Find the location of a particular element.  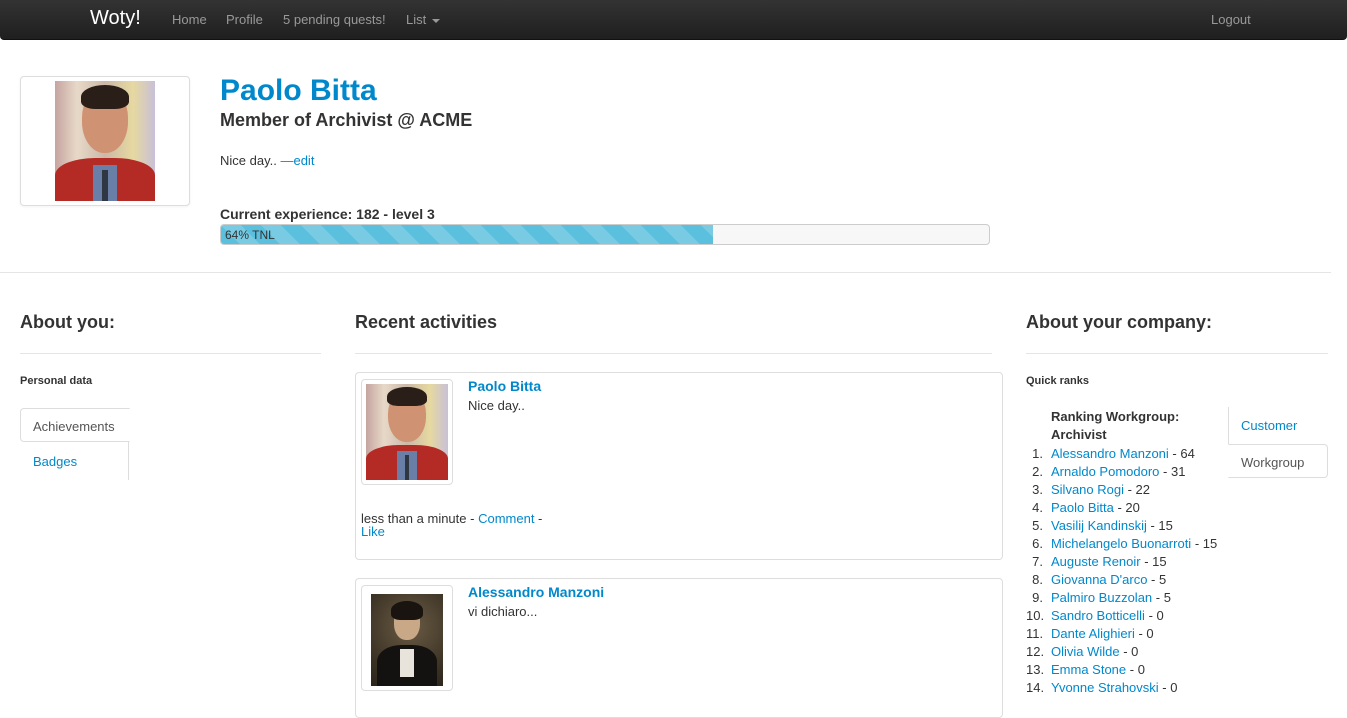

profile-name: Paolo Bitta is located at coordinates (298, 90).